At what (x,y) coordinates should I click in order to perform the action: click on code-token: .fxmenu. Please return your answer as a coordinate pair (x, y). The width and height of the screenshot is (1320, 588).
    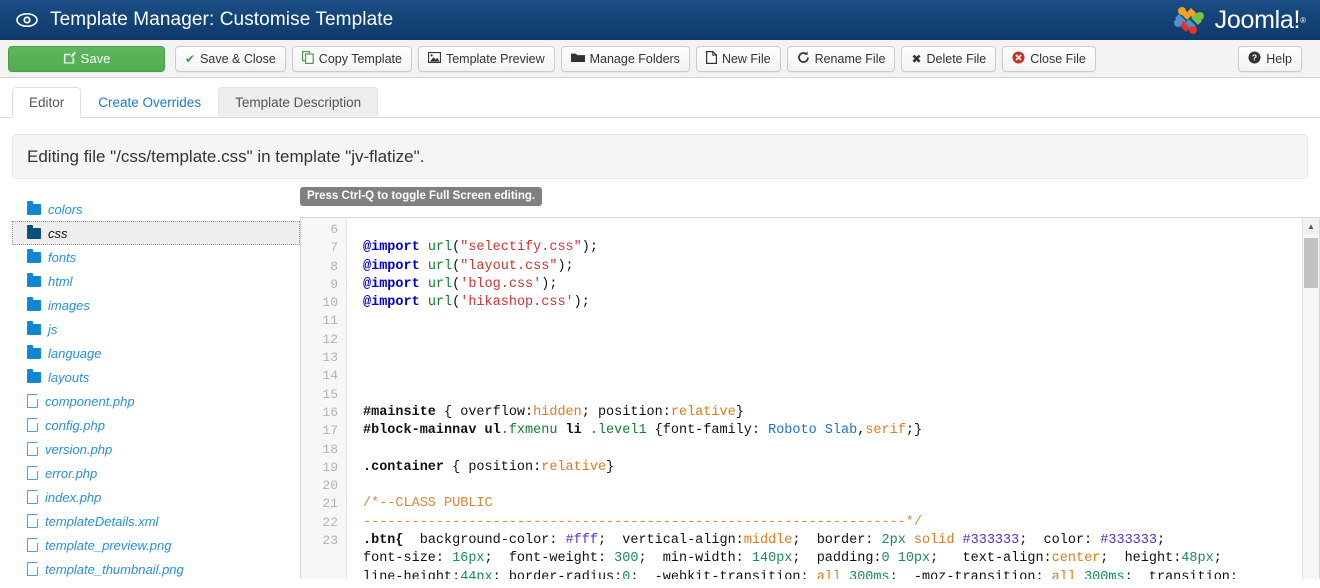
    Looking at the image, I should click on (533, 431).